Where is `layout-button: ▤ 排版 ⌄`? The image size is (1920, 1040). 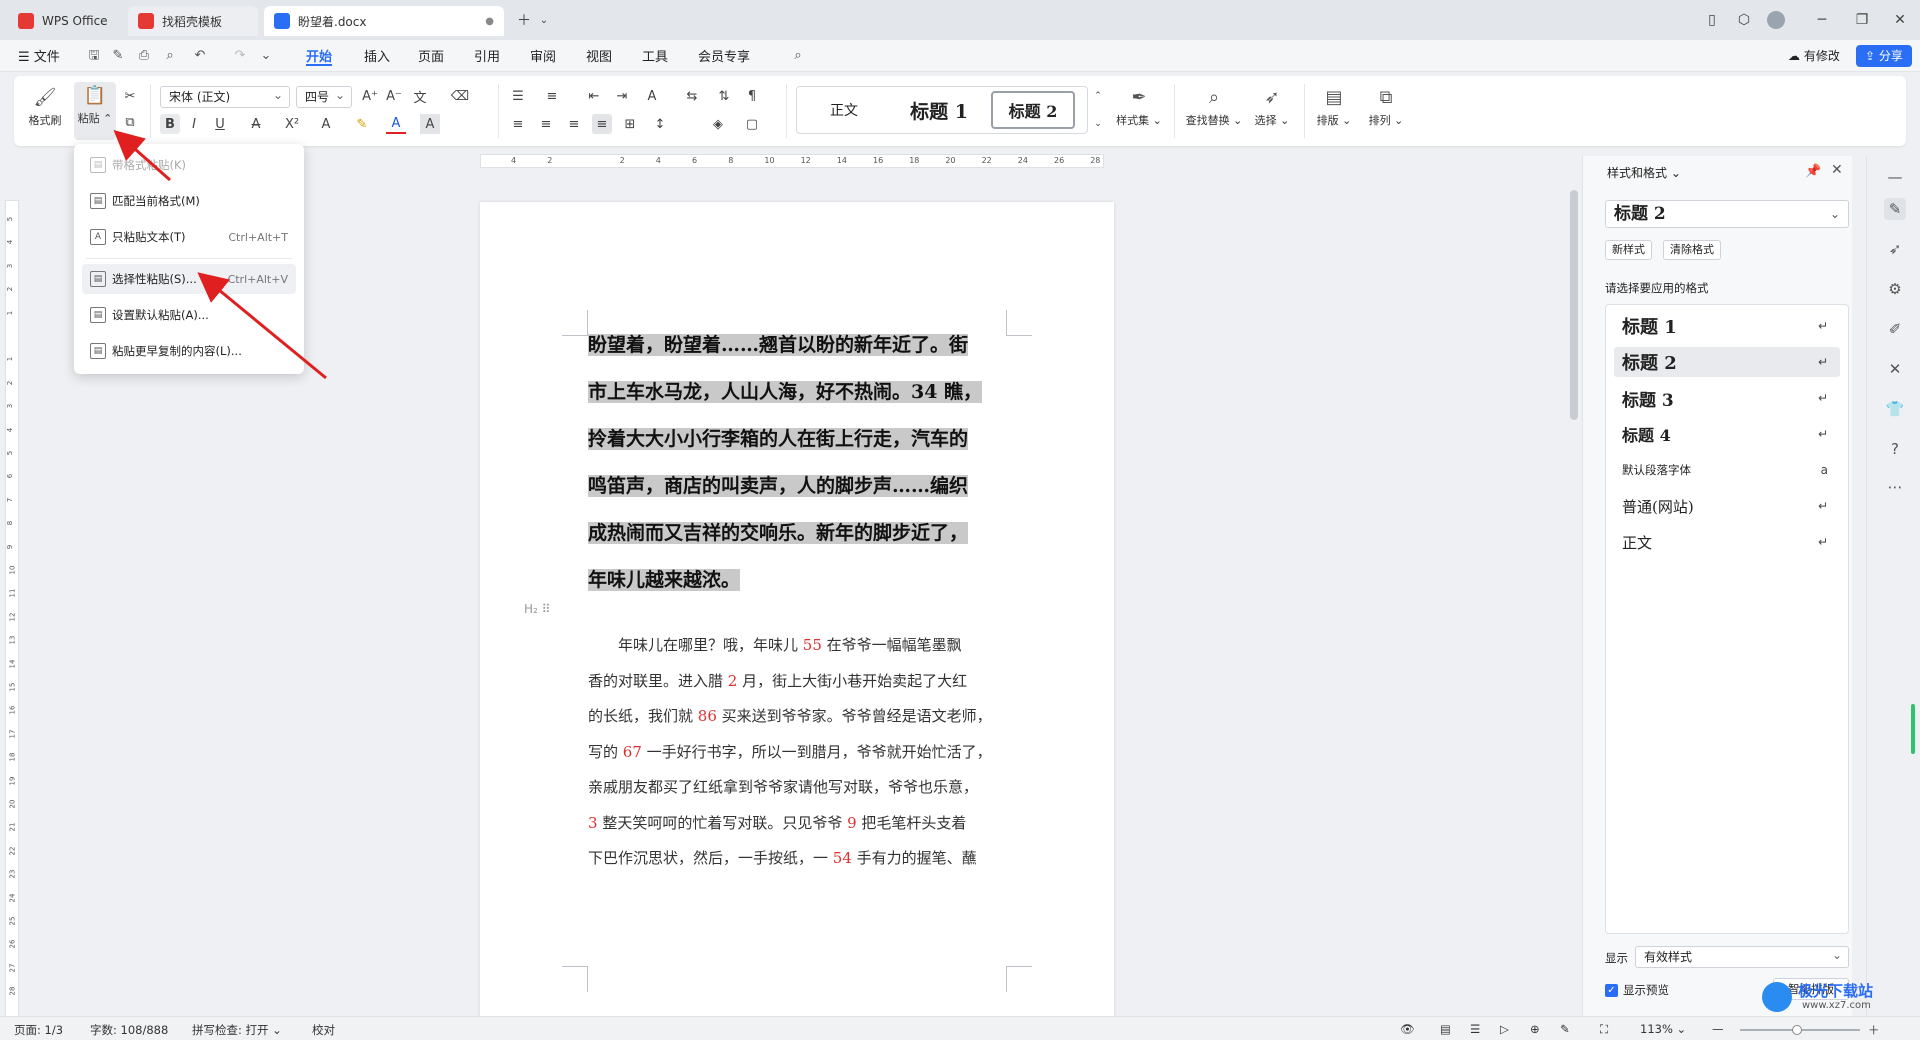 layout-button: ▤ 排版 ⌄ is located at coordinates (1334, 106).